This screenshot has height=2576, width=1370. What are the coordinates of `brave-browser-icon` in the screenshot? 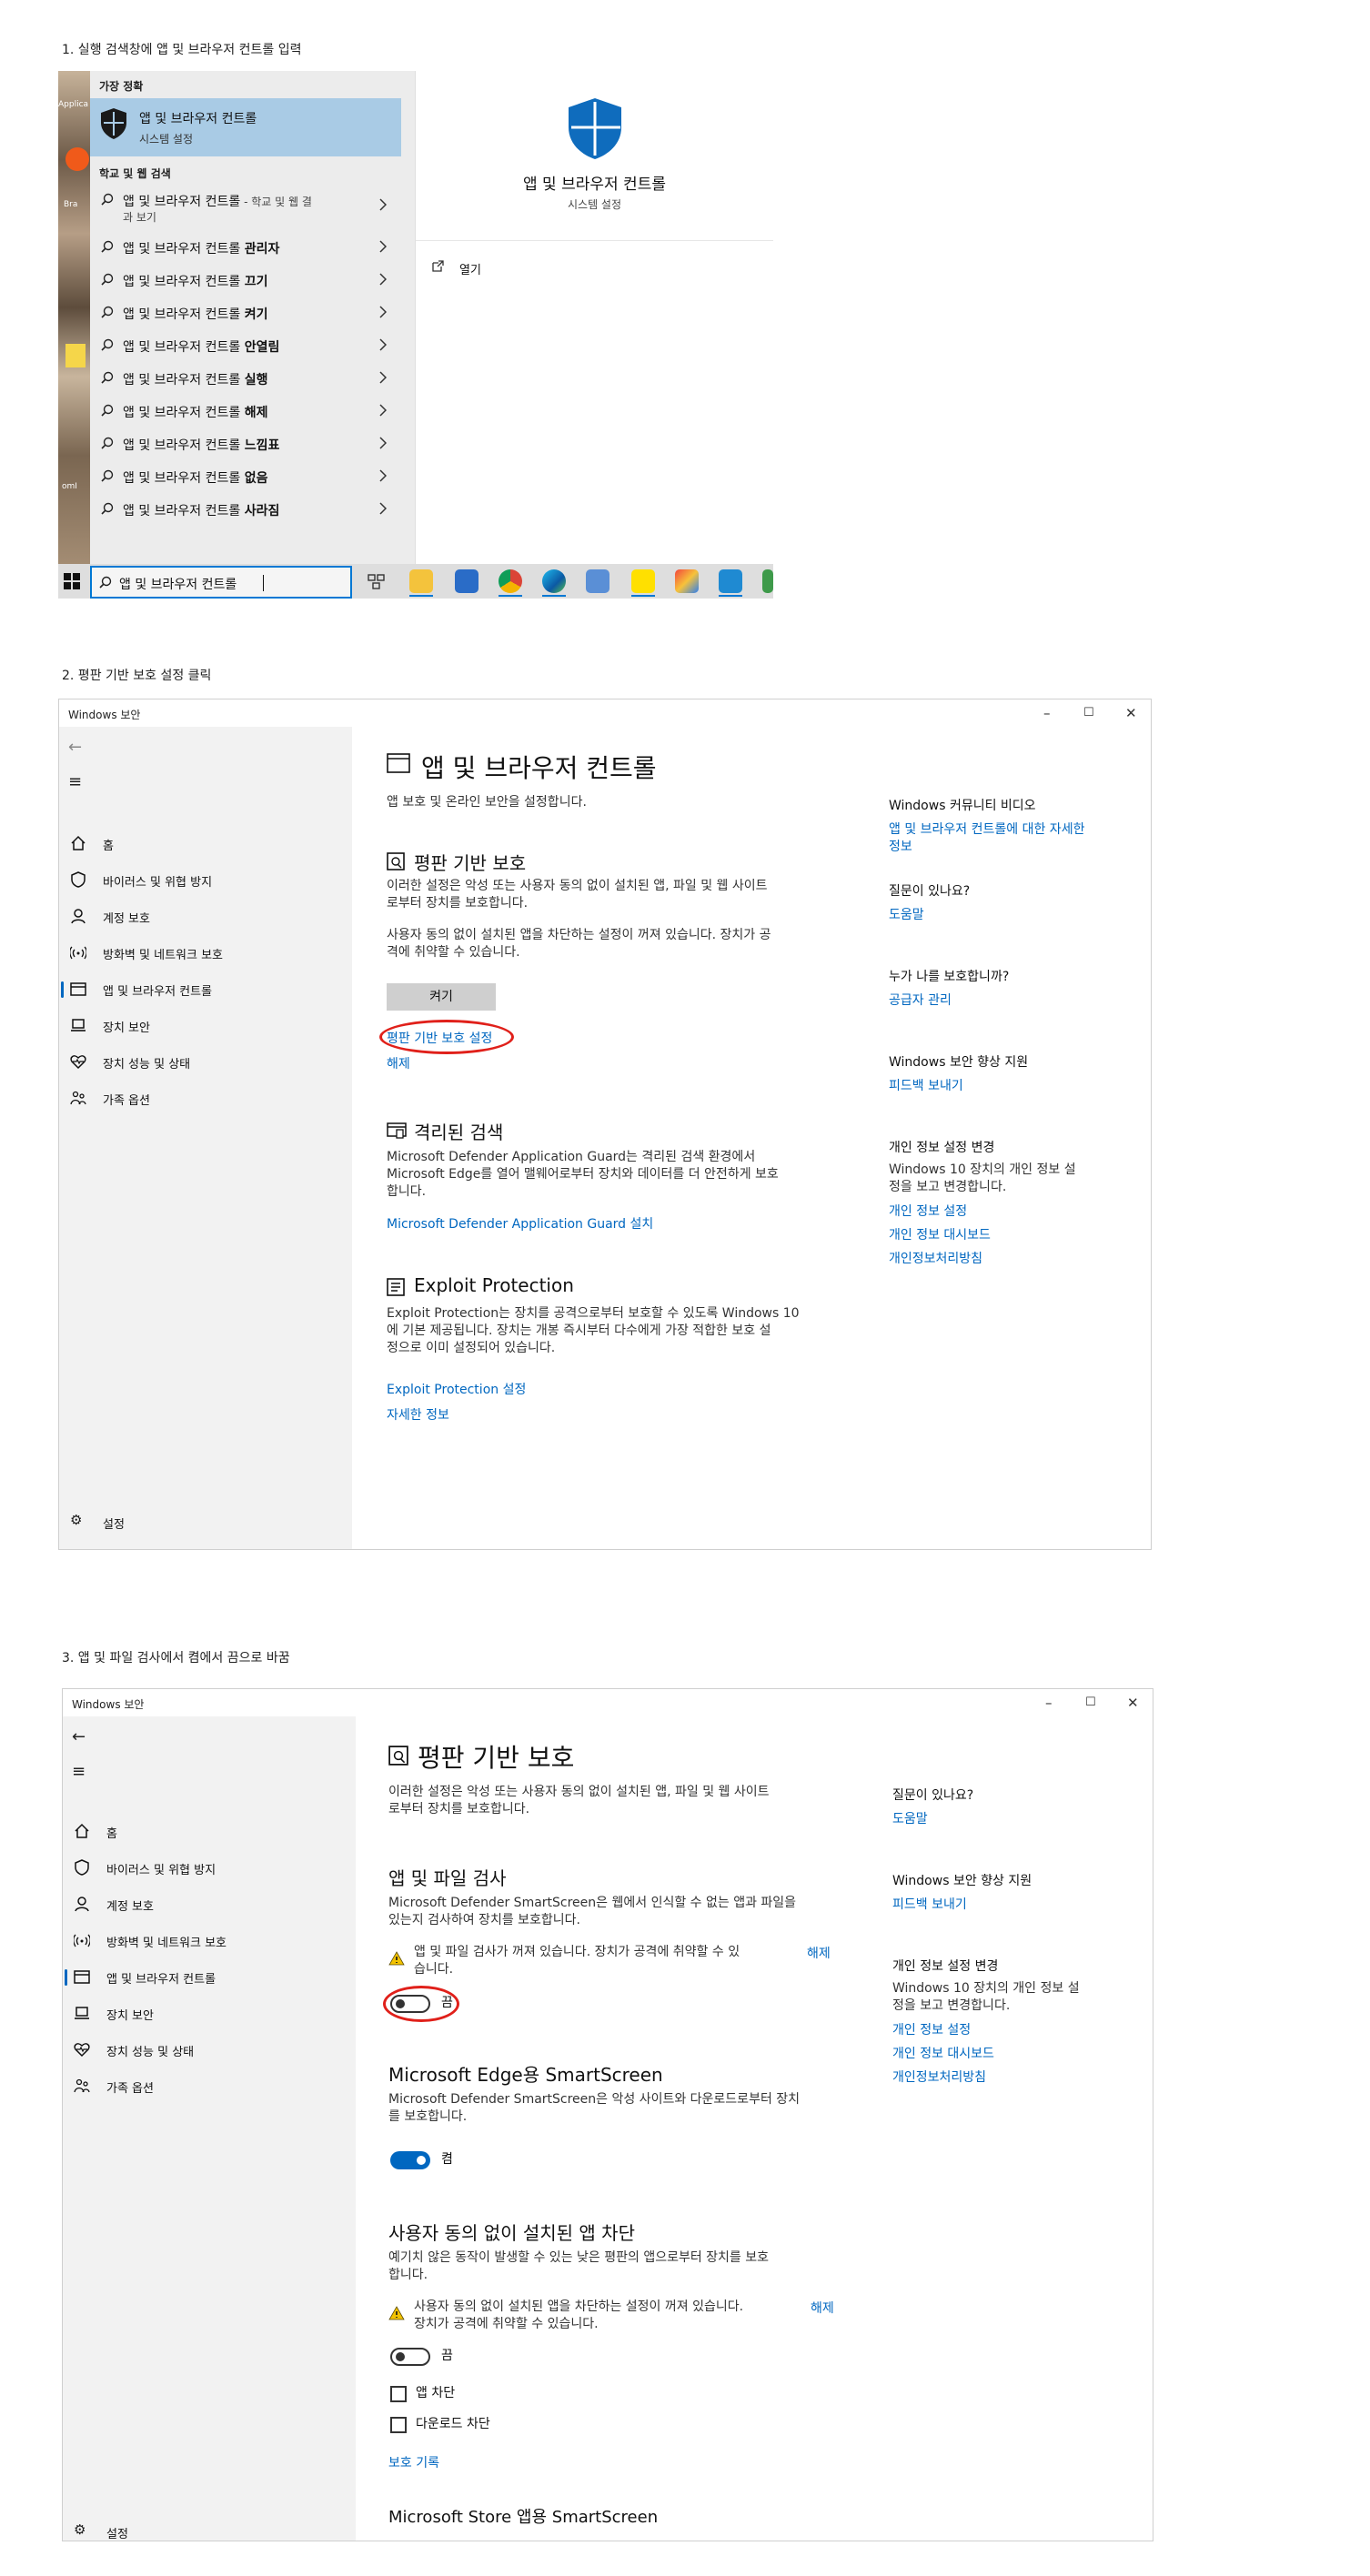 It's located at (77, 159).